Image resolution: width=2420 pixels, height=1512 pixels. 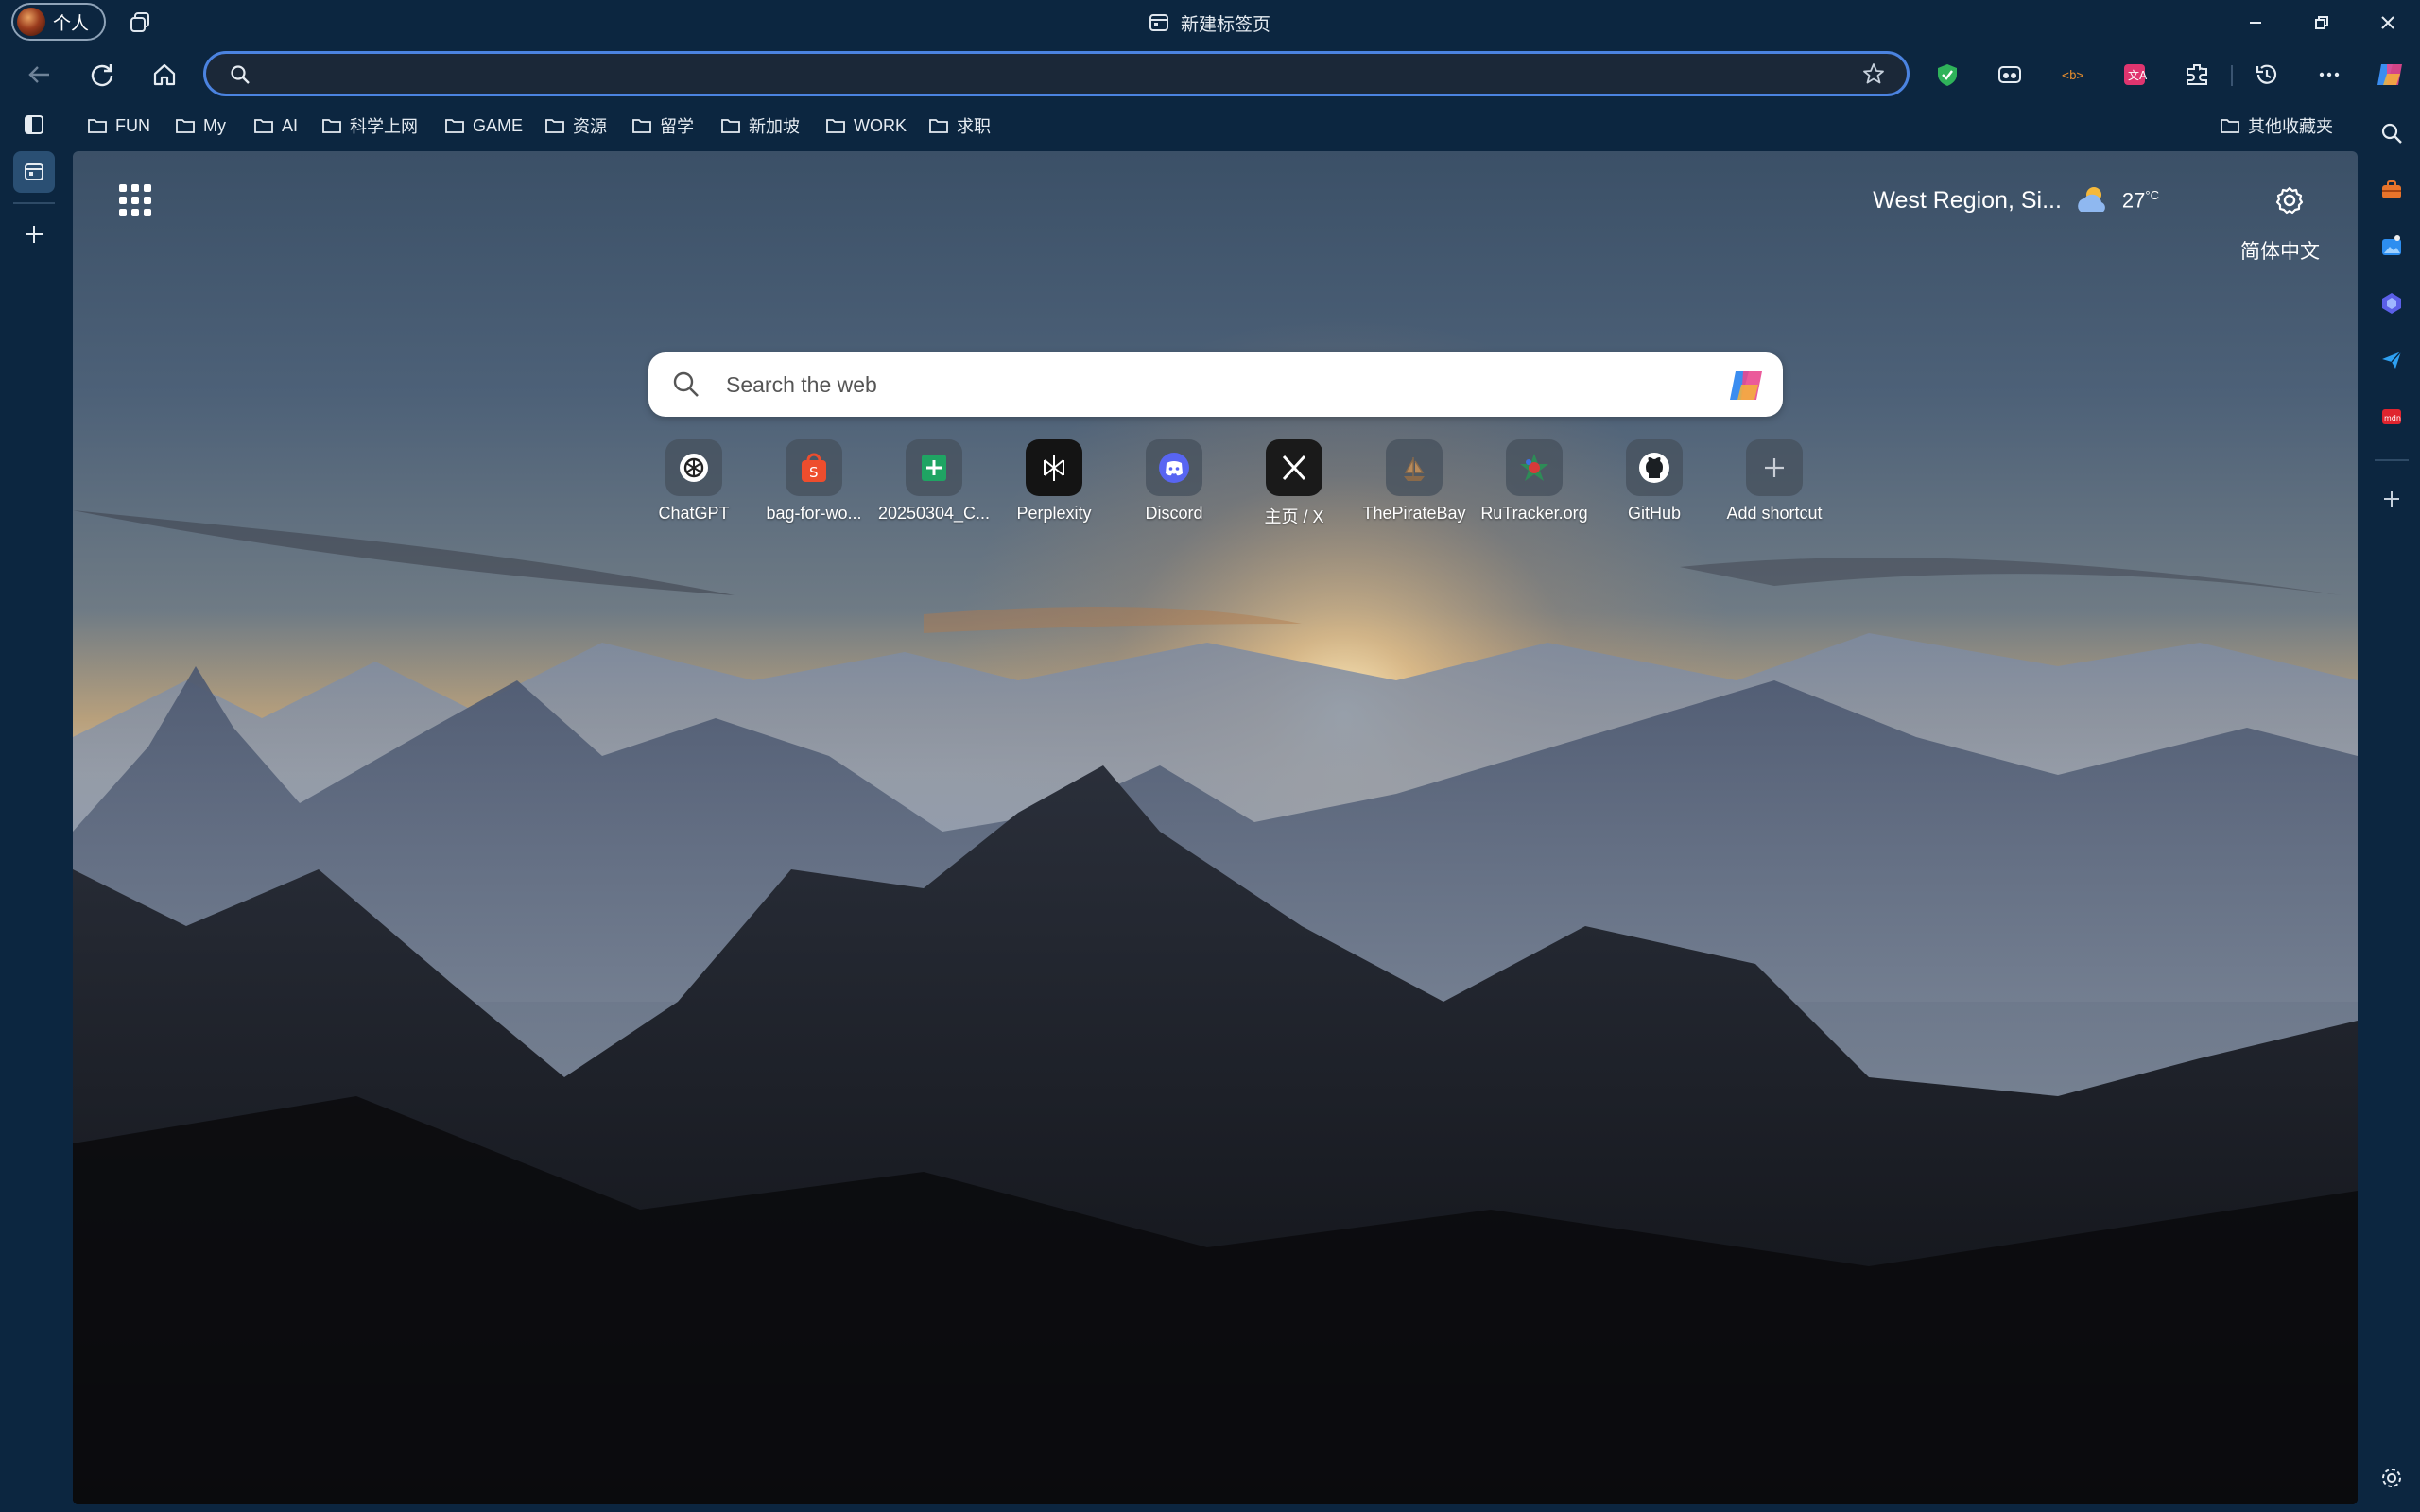 I want to click on add-sidebar-app-button, so click(x=2391, y=499).